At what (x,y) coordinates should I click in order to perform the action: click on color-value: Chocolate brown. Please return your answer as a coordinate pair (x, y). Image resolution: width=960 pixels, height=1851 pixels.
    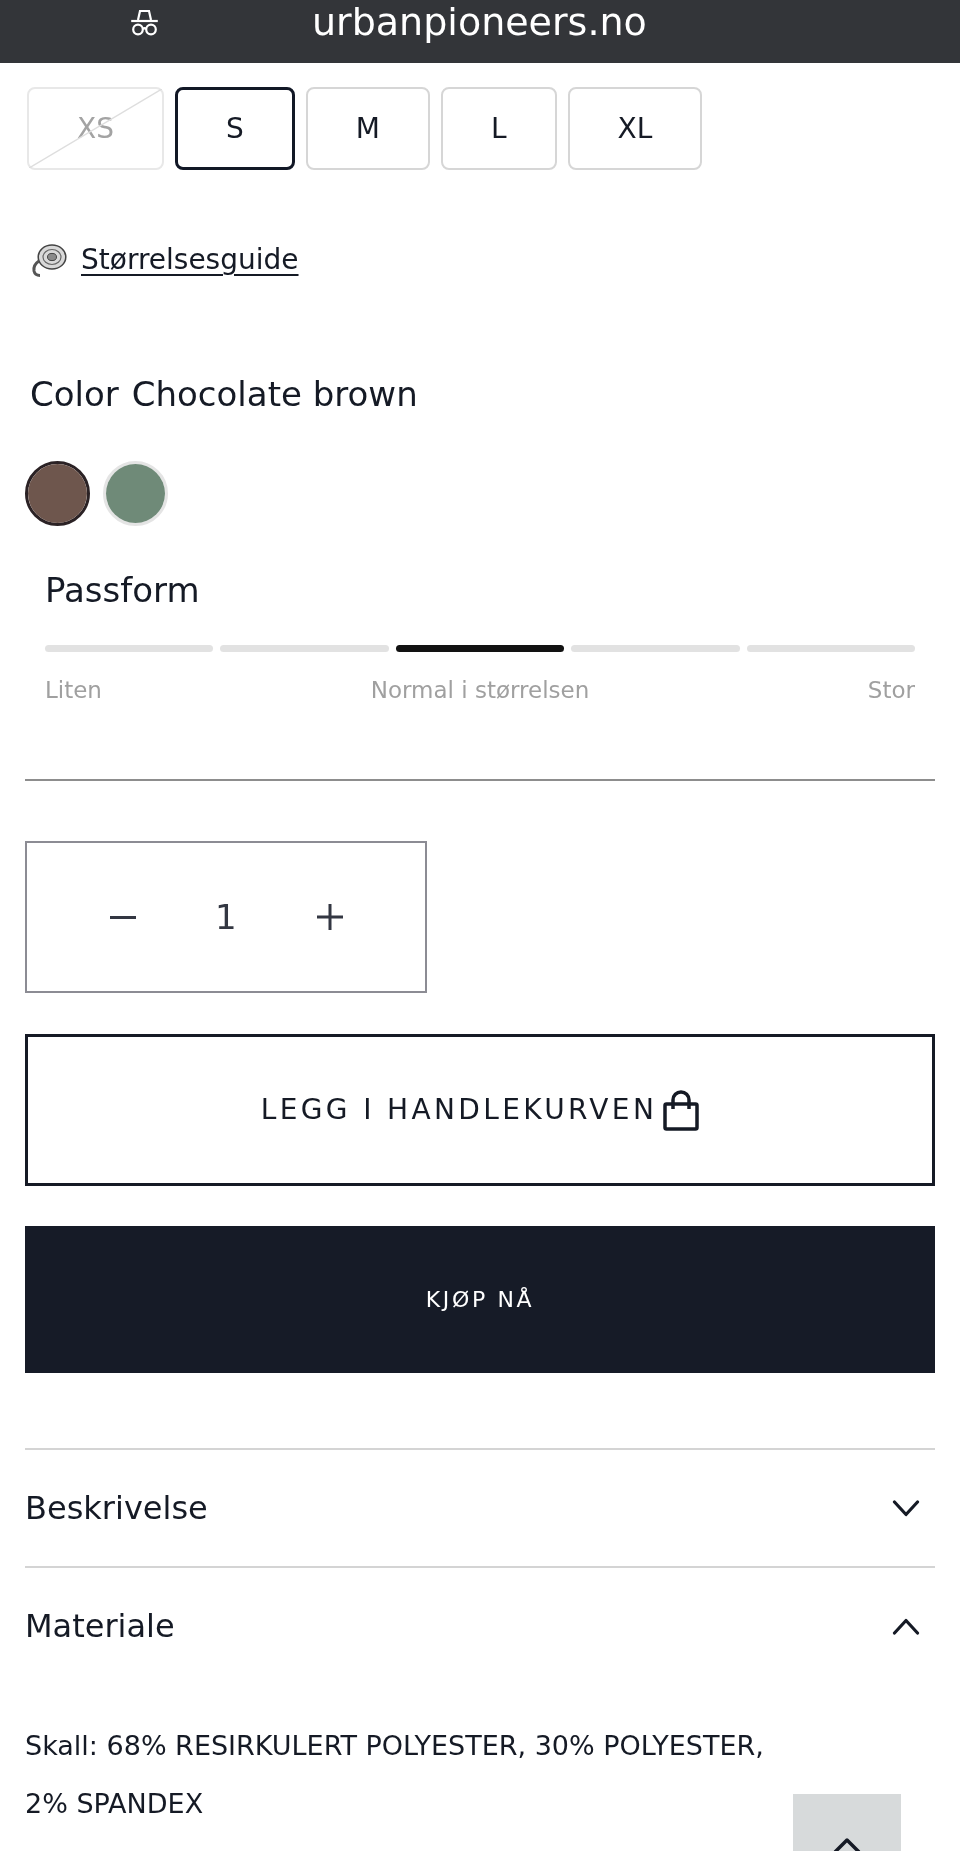
    Looking at the image, I should click on (274, 394).